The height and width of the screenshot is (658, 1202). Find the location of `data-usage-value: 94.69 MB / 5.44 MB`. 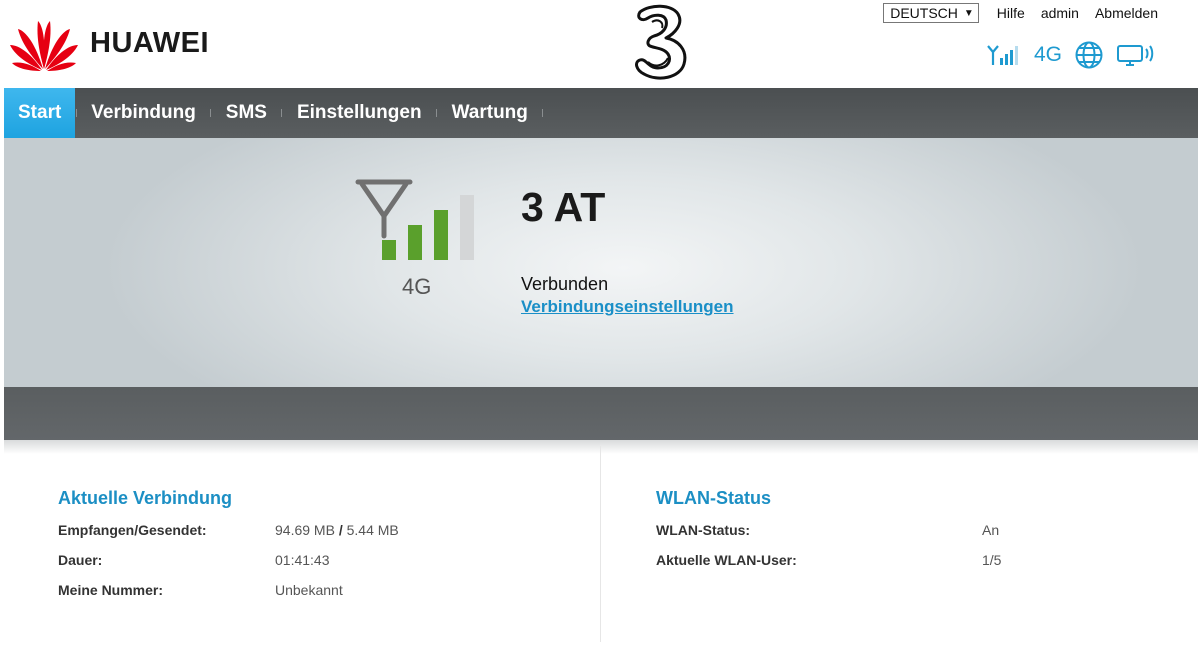

data-usage-value: 94.69 MB / 5.44 MB is located at coordinates (337, 537).